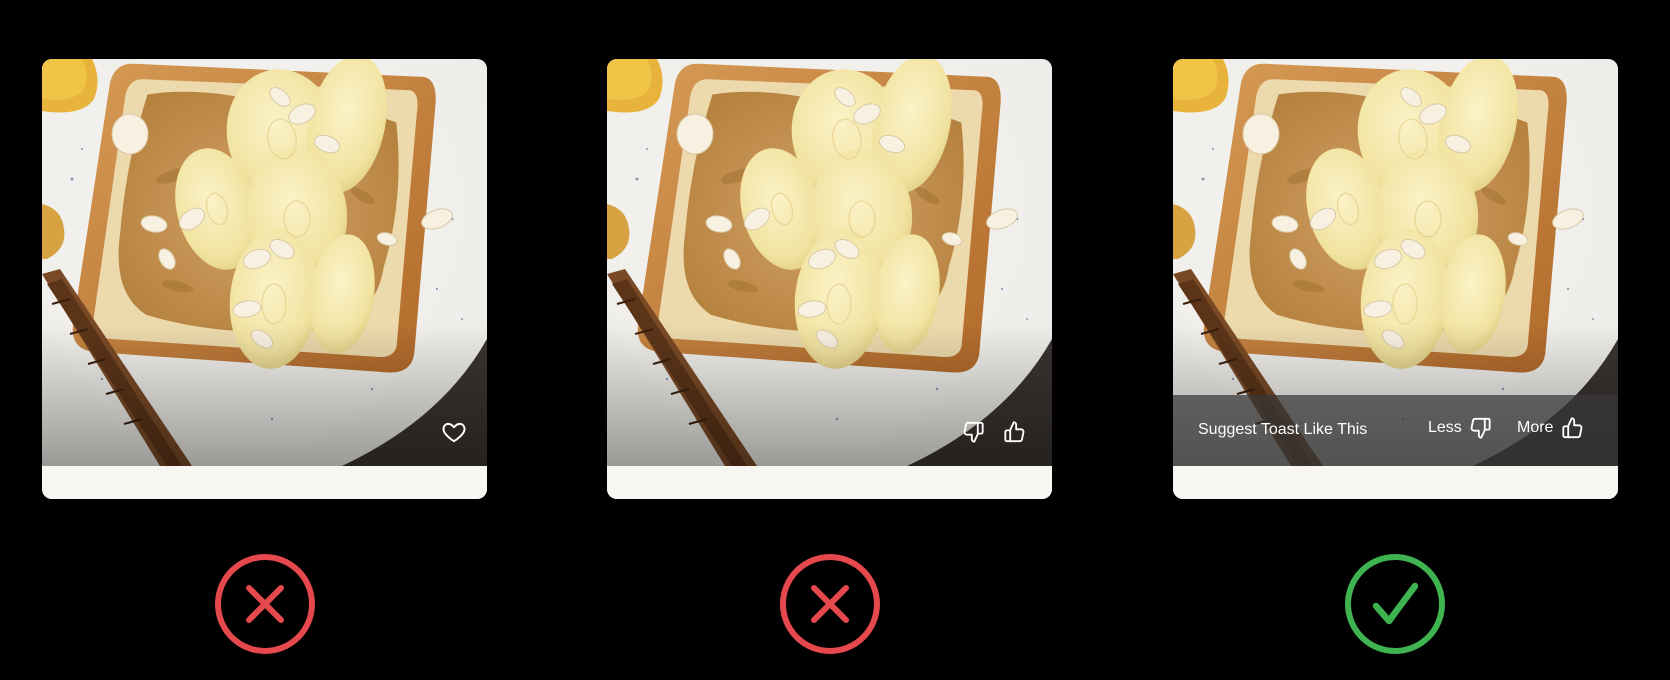  I want to click on more-button: More, so click(1551, 428).